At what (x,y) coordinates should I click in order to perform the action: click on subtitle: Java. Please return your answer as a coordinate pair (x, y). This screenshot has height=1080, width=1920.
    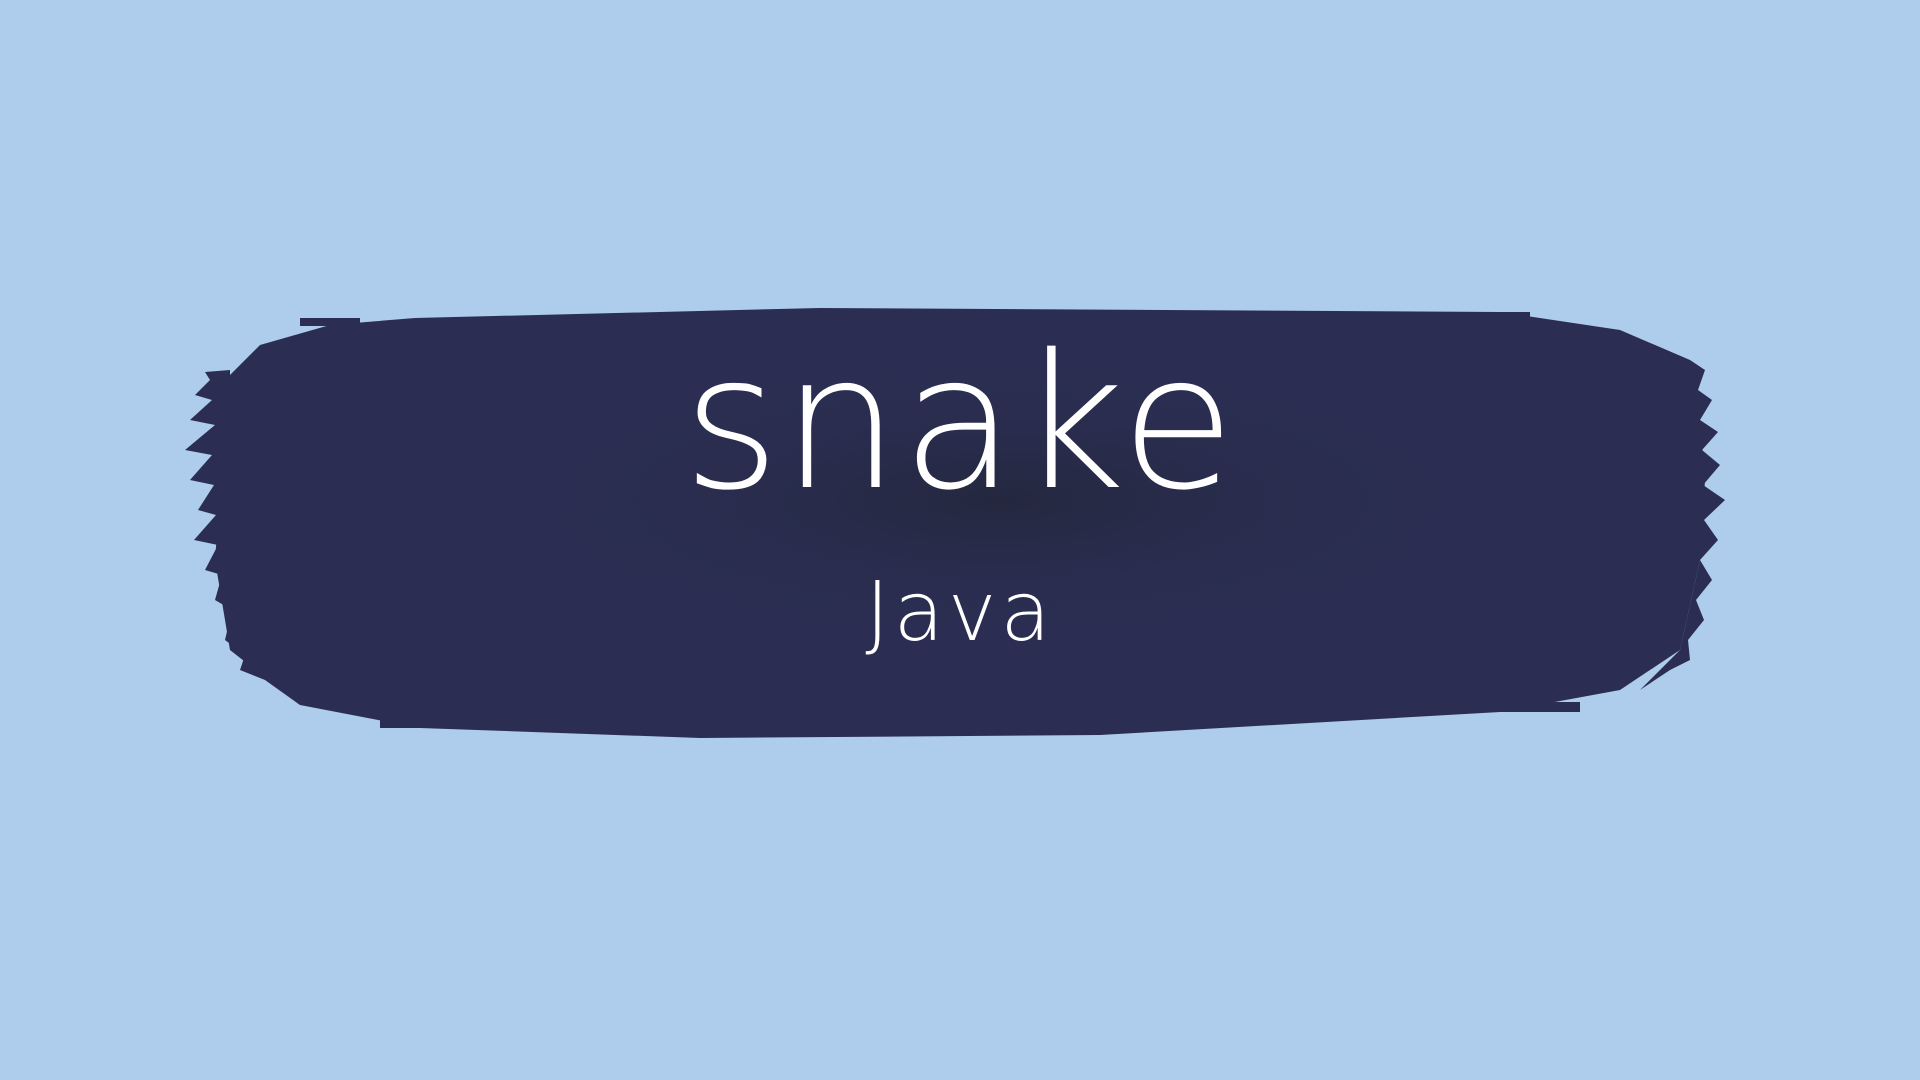
    Looking at the image, I should click on (960, 612).